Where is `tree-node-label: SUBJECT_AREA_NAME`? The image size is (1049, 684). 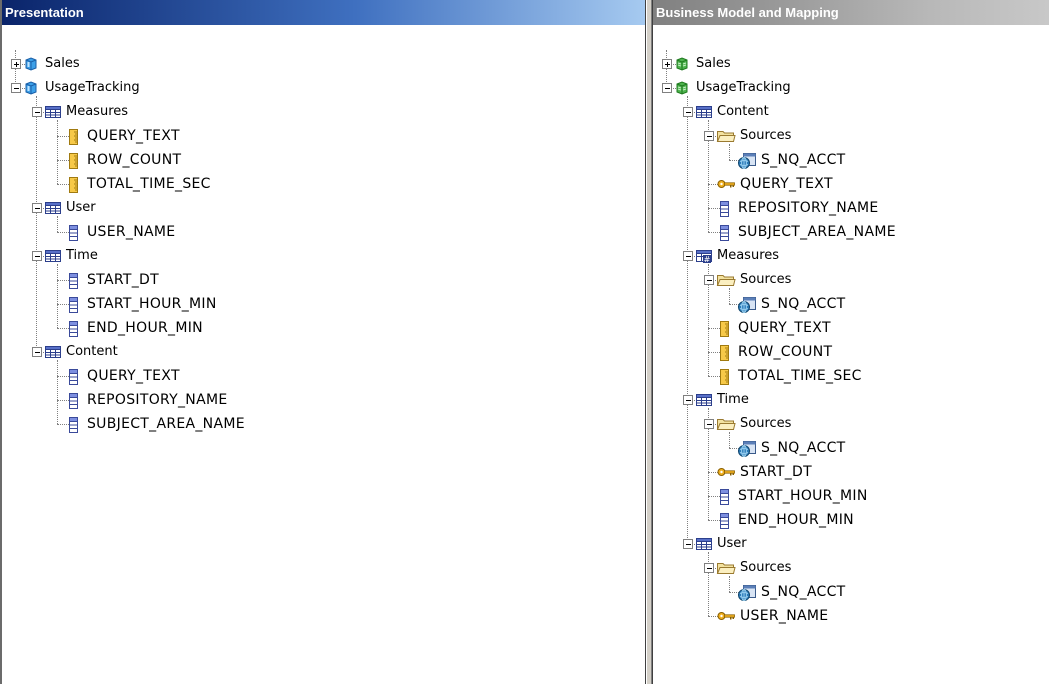 tree-node-label: SUBJECT_AREA_NAME is located at coordinates (817, 232).